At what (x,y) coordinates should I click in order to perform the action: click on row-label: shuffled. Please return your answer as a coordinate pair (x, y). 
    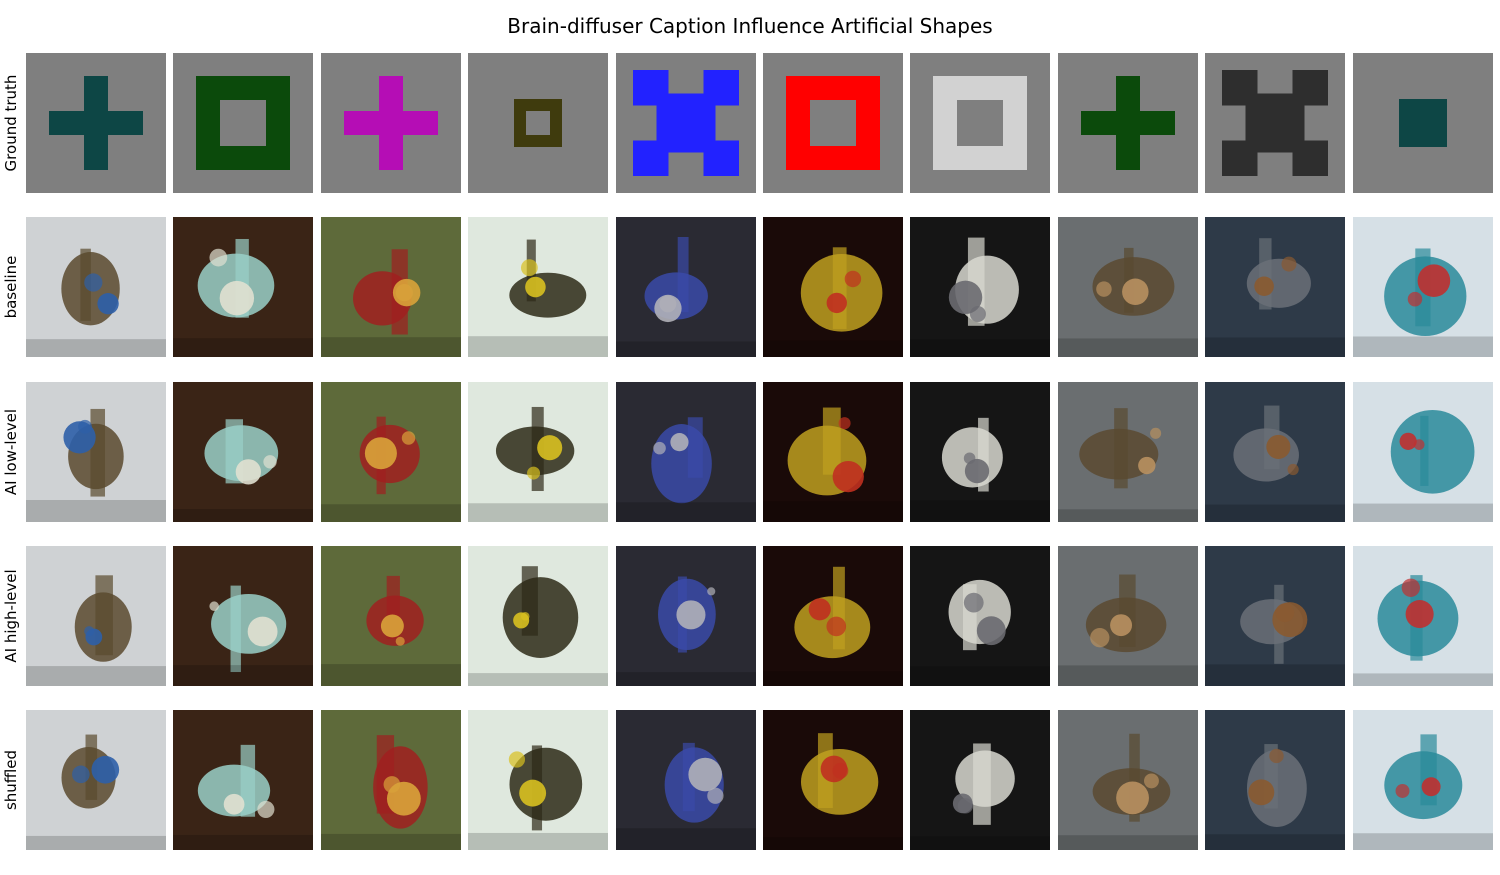
    Looking at the image, I should click on (11, 780).